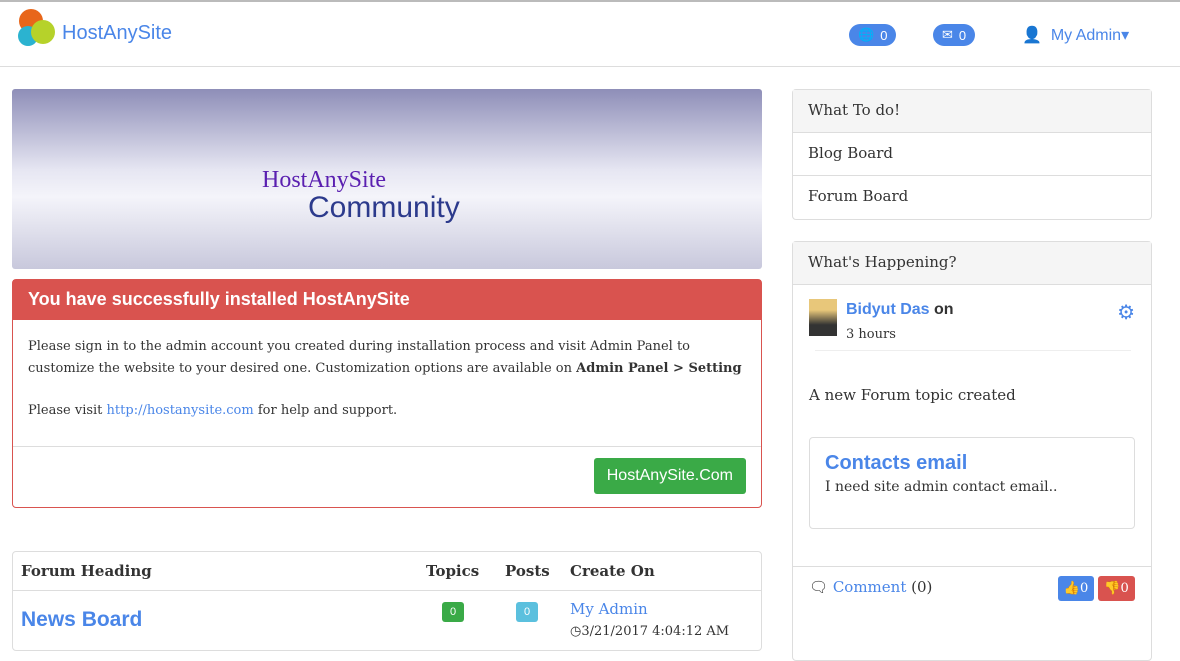 This screenshot has height=661, width=1180. Describe the element at coordinates (612, 571) in the screenshot. I see `col-created: Create On` at that location.